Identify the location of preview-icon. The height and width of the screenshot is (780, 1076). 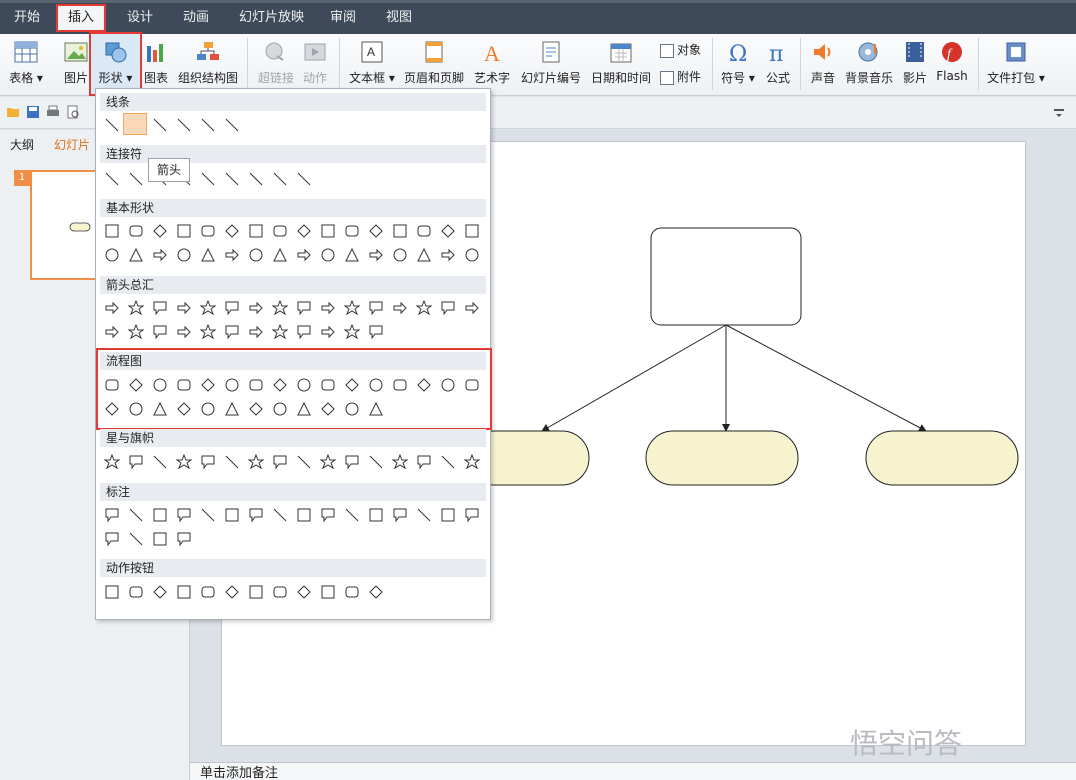
(73, 112).